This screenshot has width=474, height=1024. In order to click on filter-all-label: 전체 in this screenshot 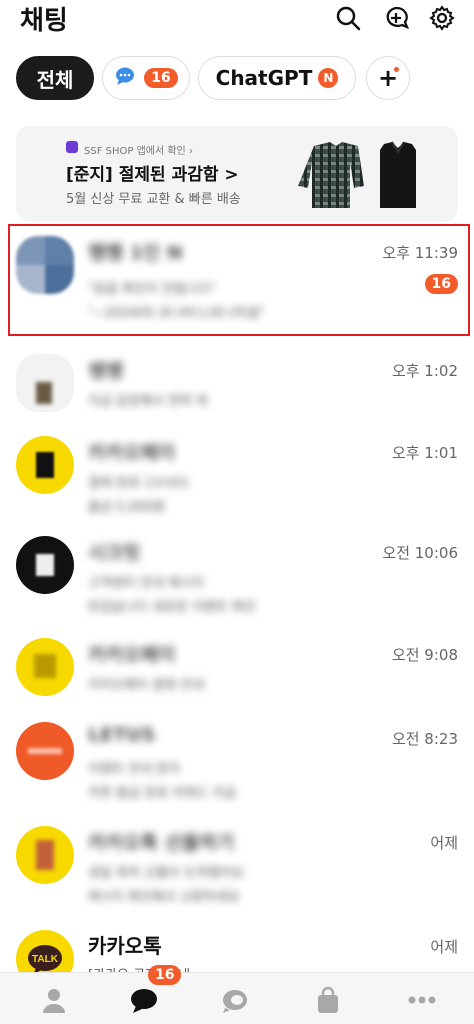, I will do `click(55, 79)`.